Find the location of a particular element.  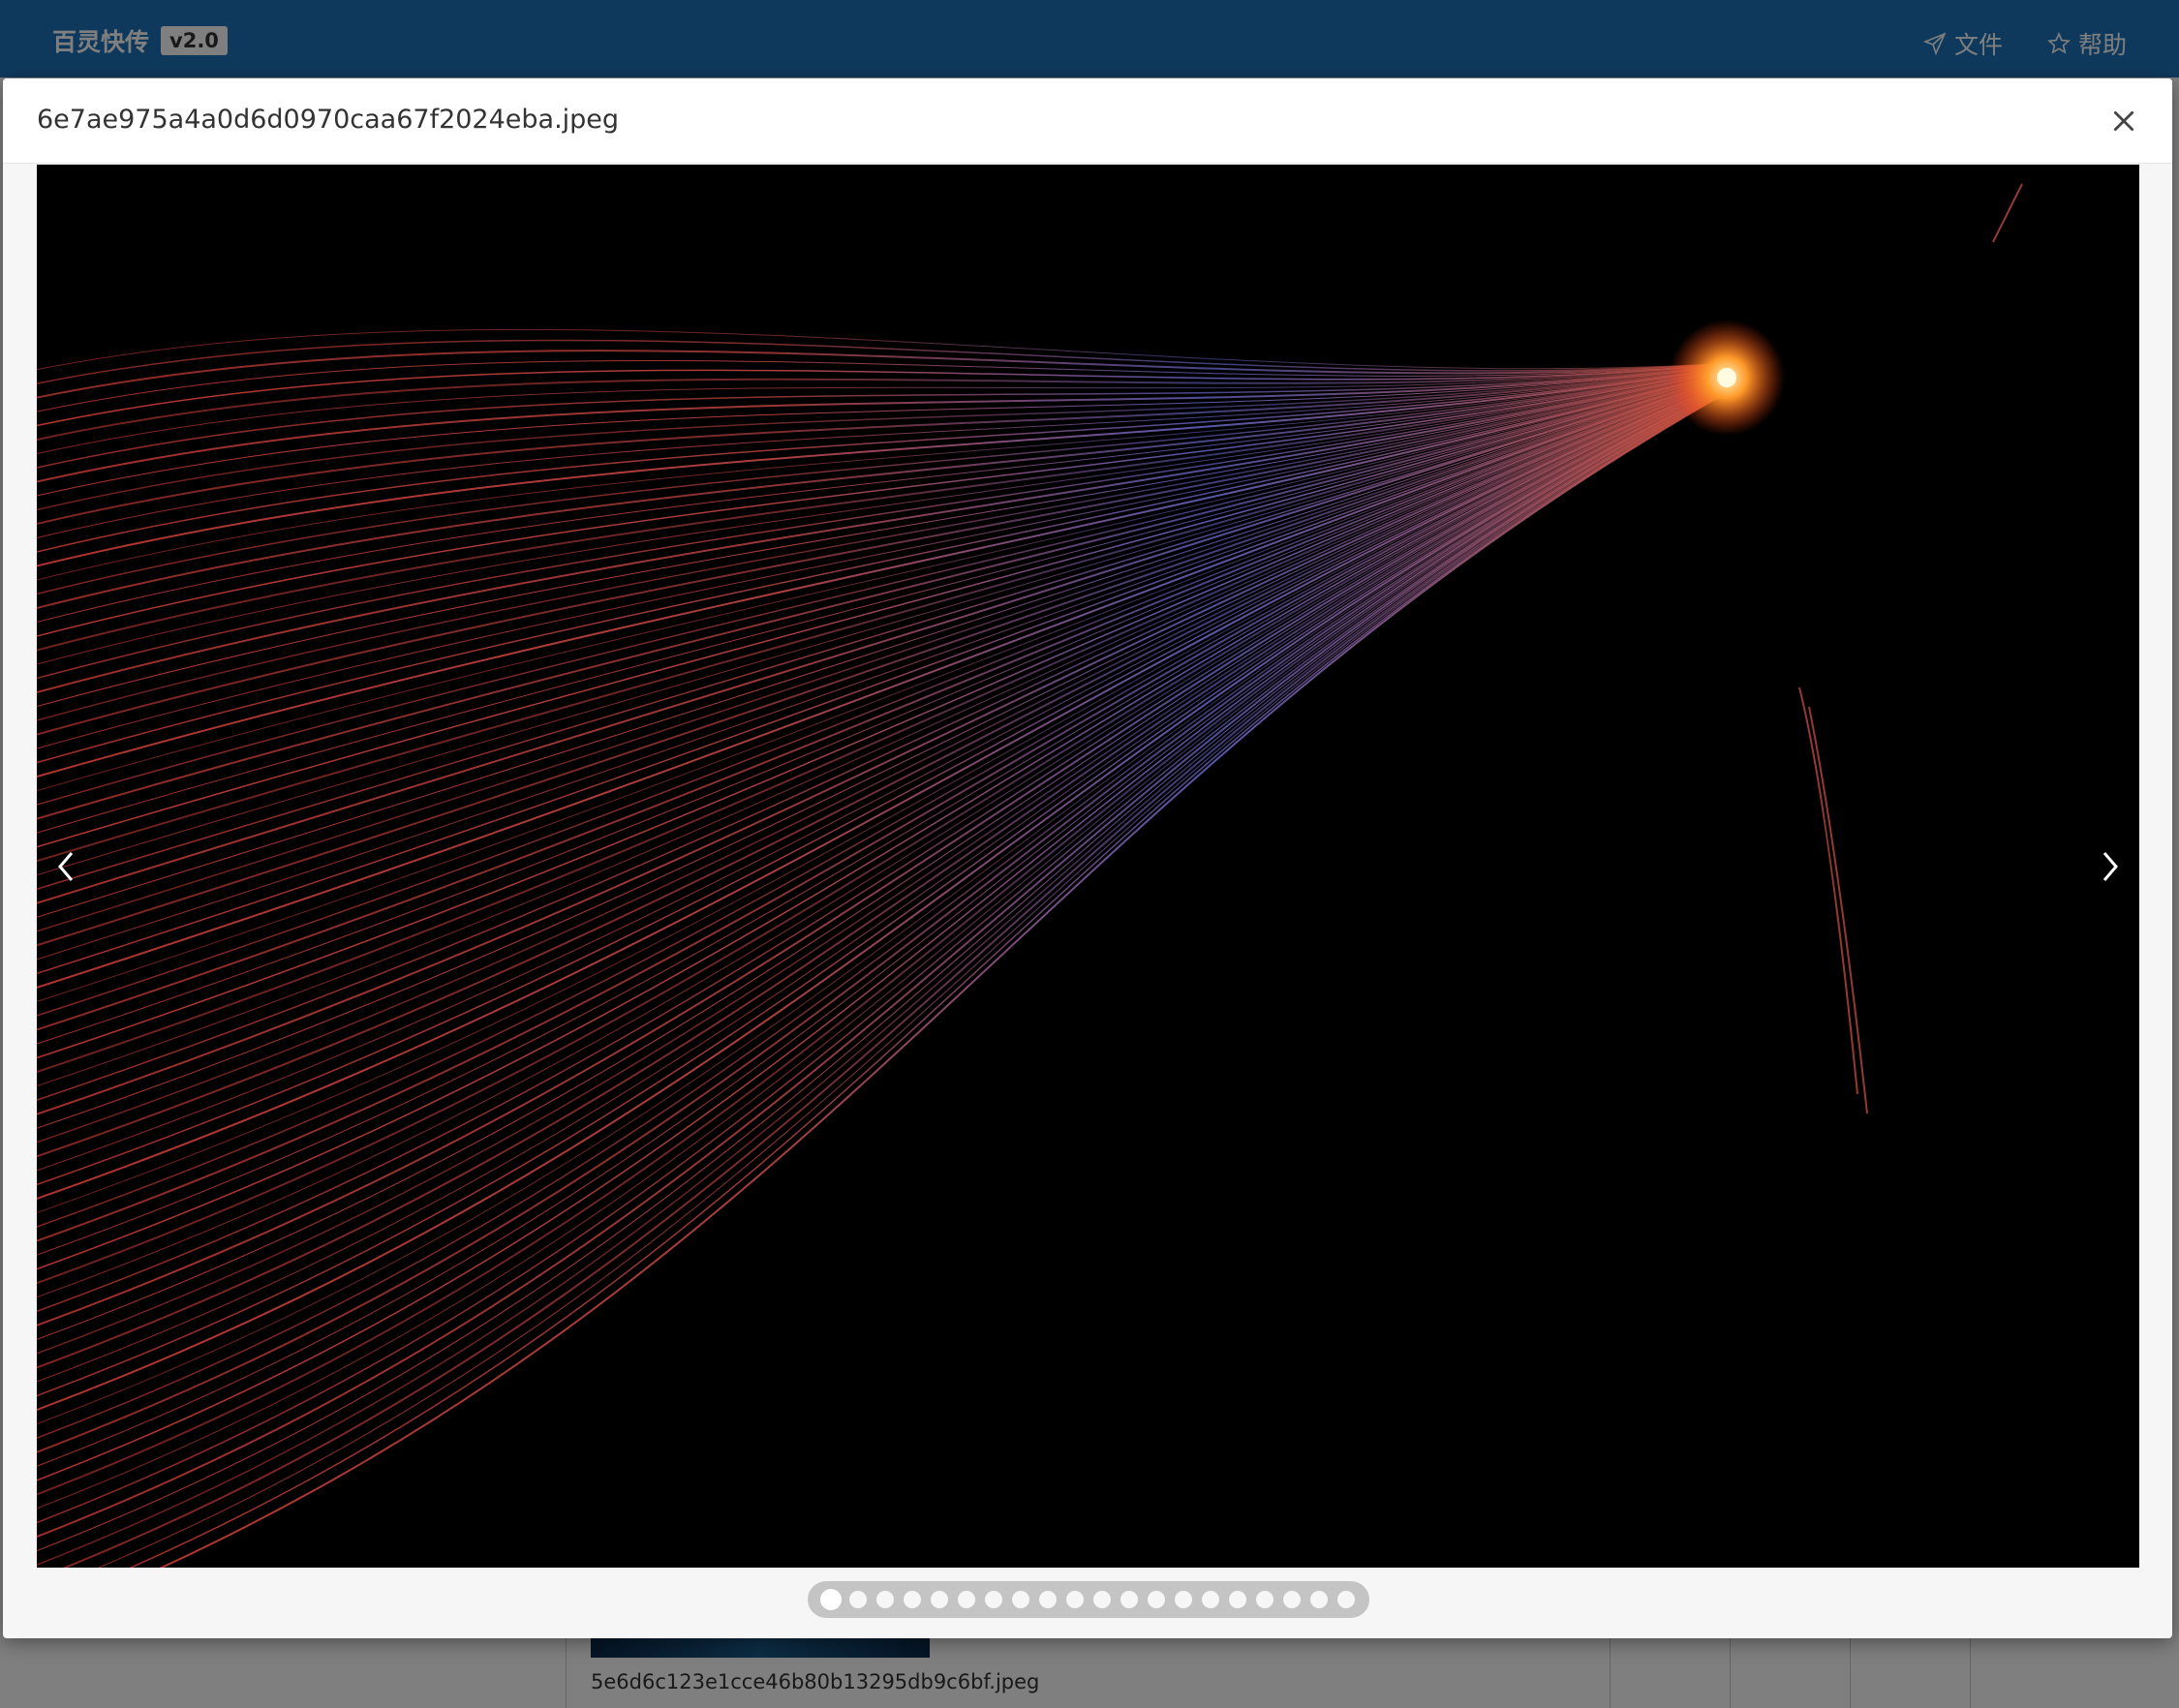

carousel-next-button is located at coordinates (2110, 866).